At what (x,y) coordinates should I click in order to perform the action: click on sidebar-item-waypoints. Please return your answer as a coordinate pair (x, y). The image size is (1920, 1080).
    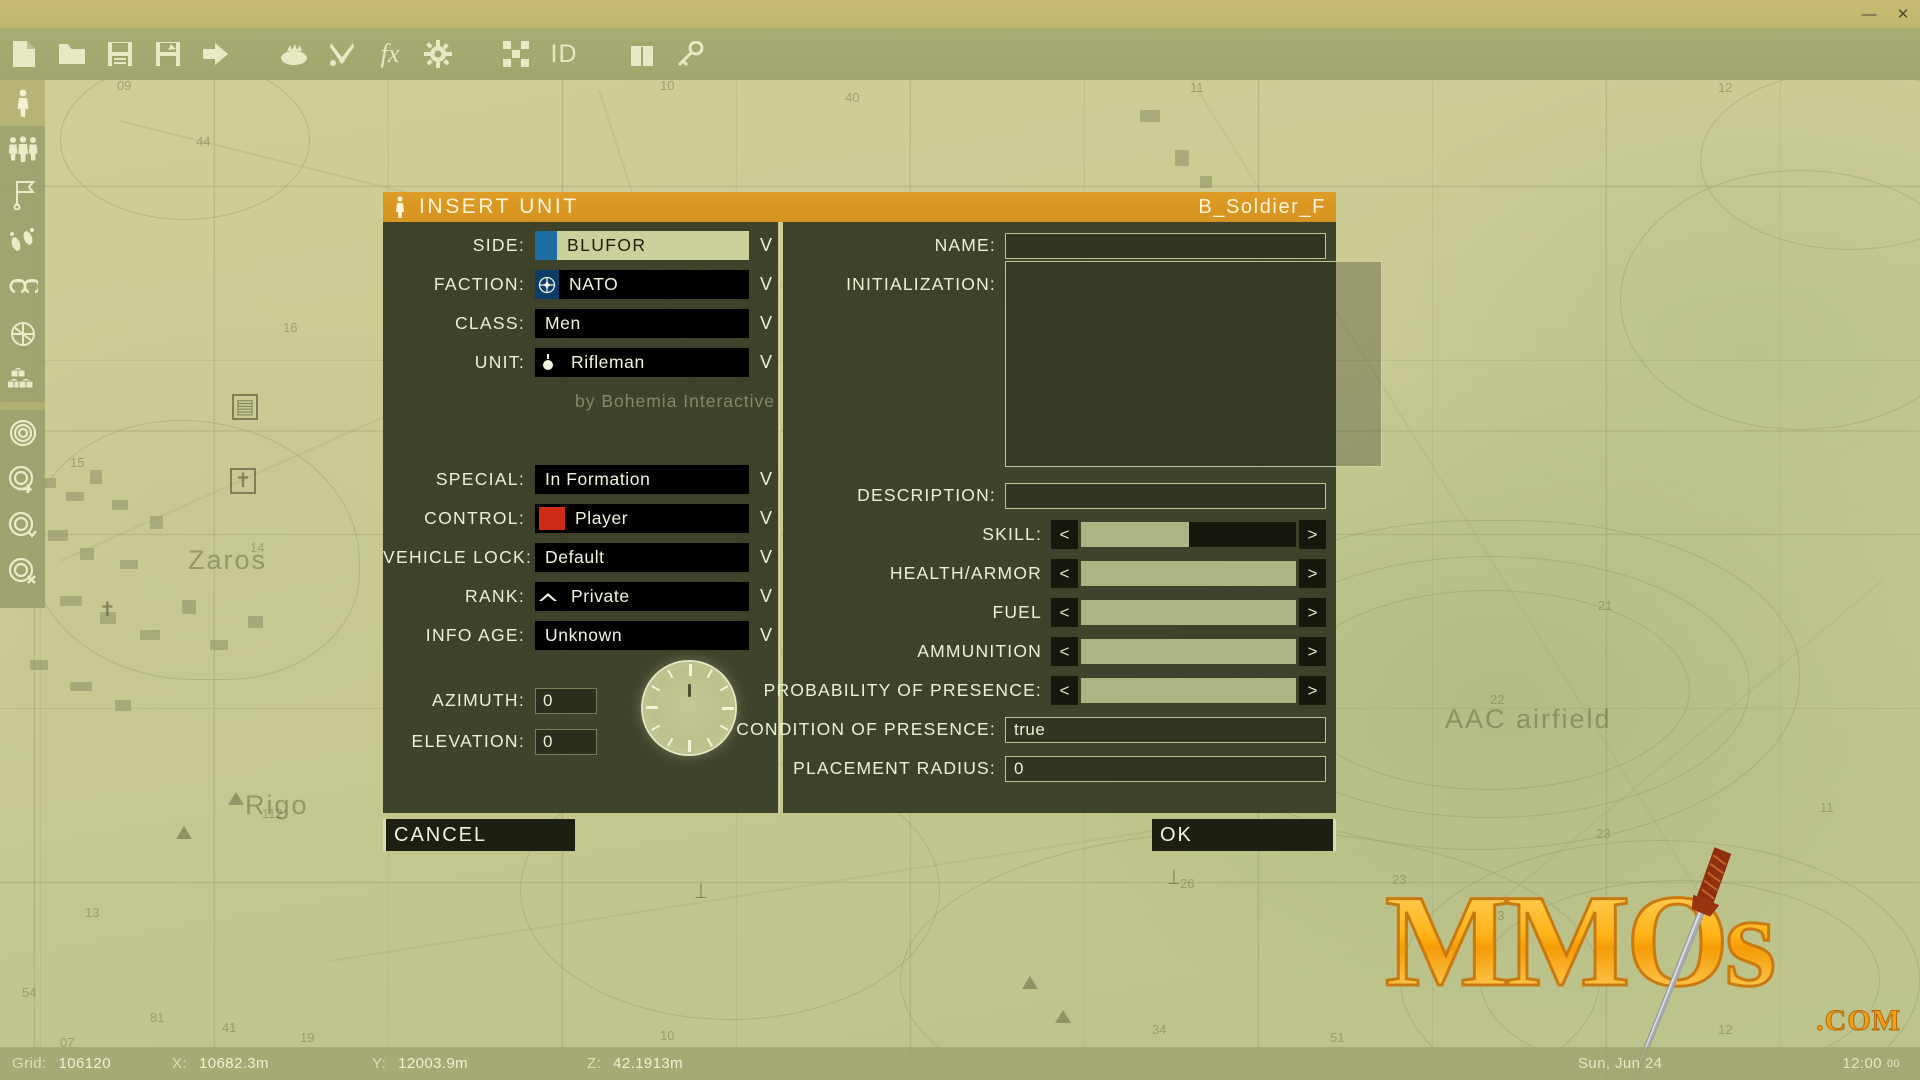
    Looking at the image, I should click on (22, 241).